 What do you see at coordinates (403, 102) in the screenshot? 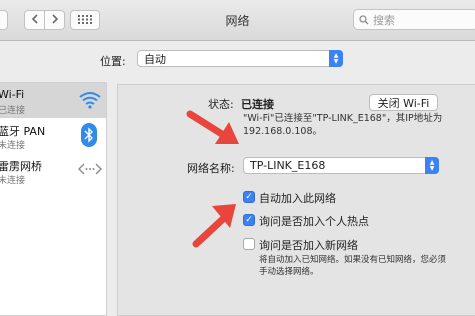
I see `turn-off-wifi-button: 关闭 Wi-Fi` at bounding box center [403, 102].